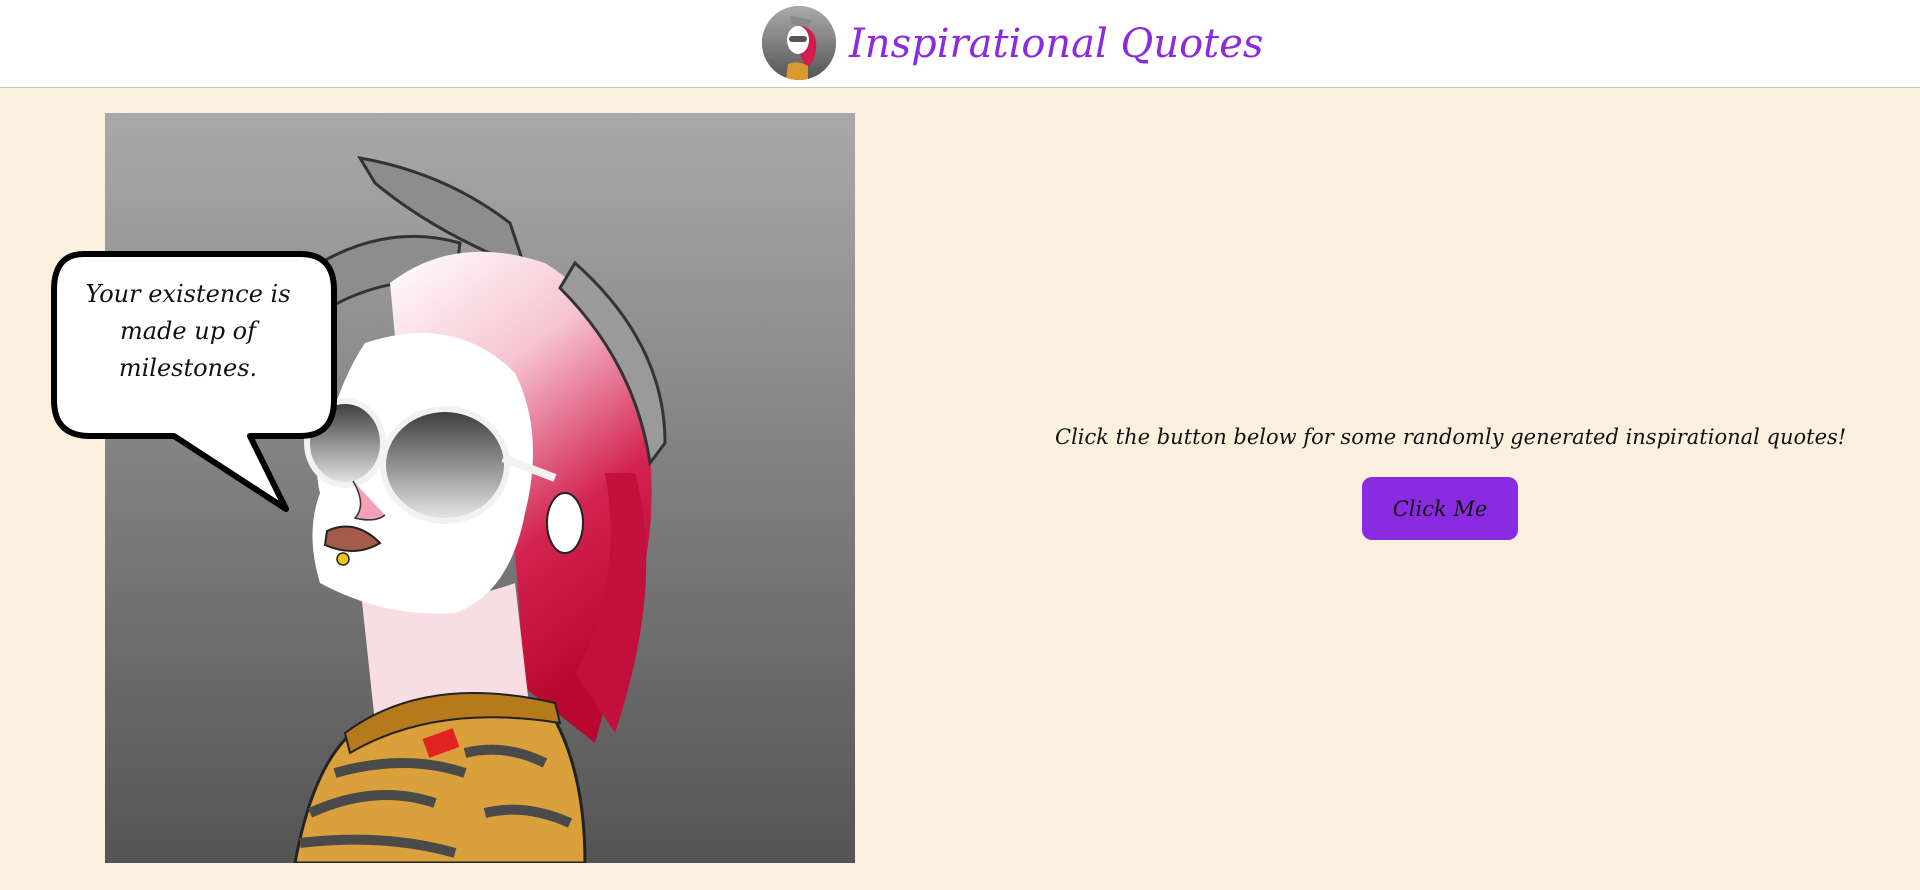 The image size is (1920, 890). I want to click on site-header: Inspirational Quotes, so click(960, 44).